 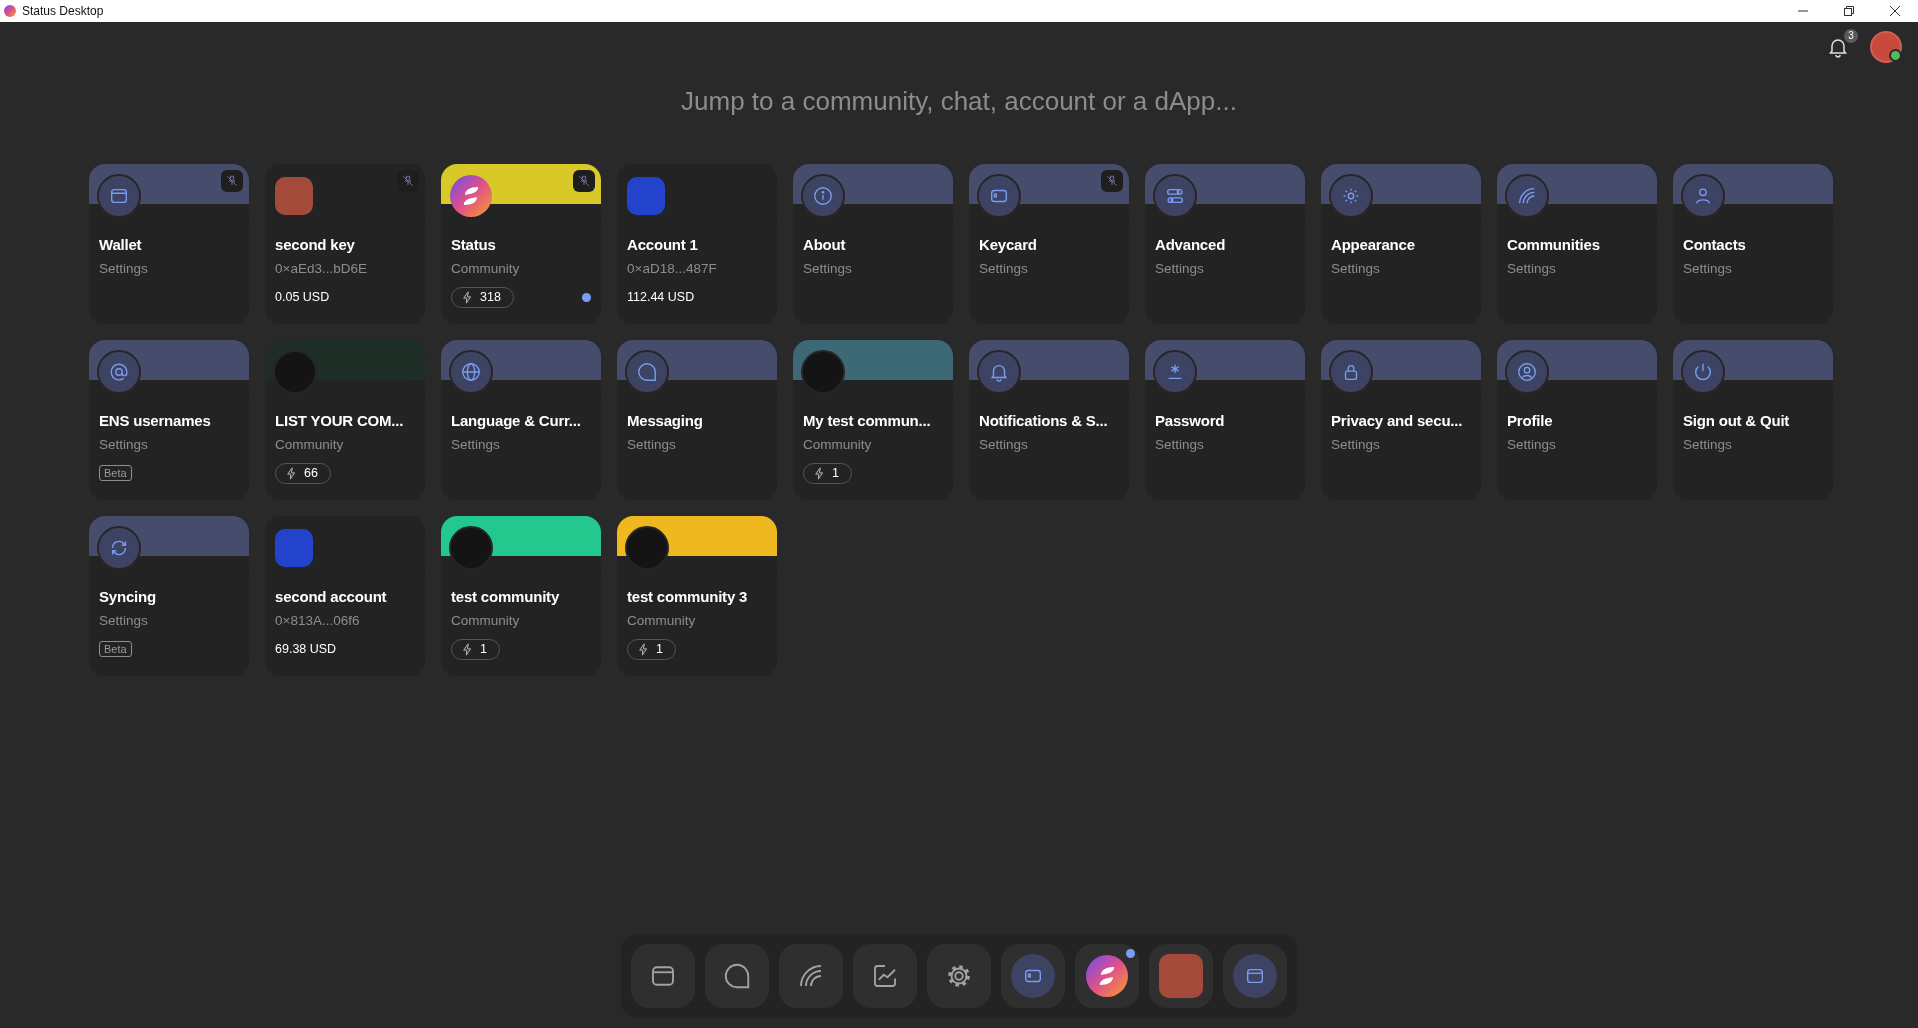 What do you see at coordinates (1577, 244) in the screenshot?
I see `settings-card: Communities Settings` at bounding box center [1577, 244].